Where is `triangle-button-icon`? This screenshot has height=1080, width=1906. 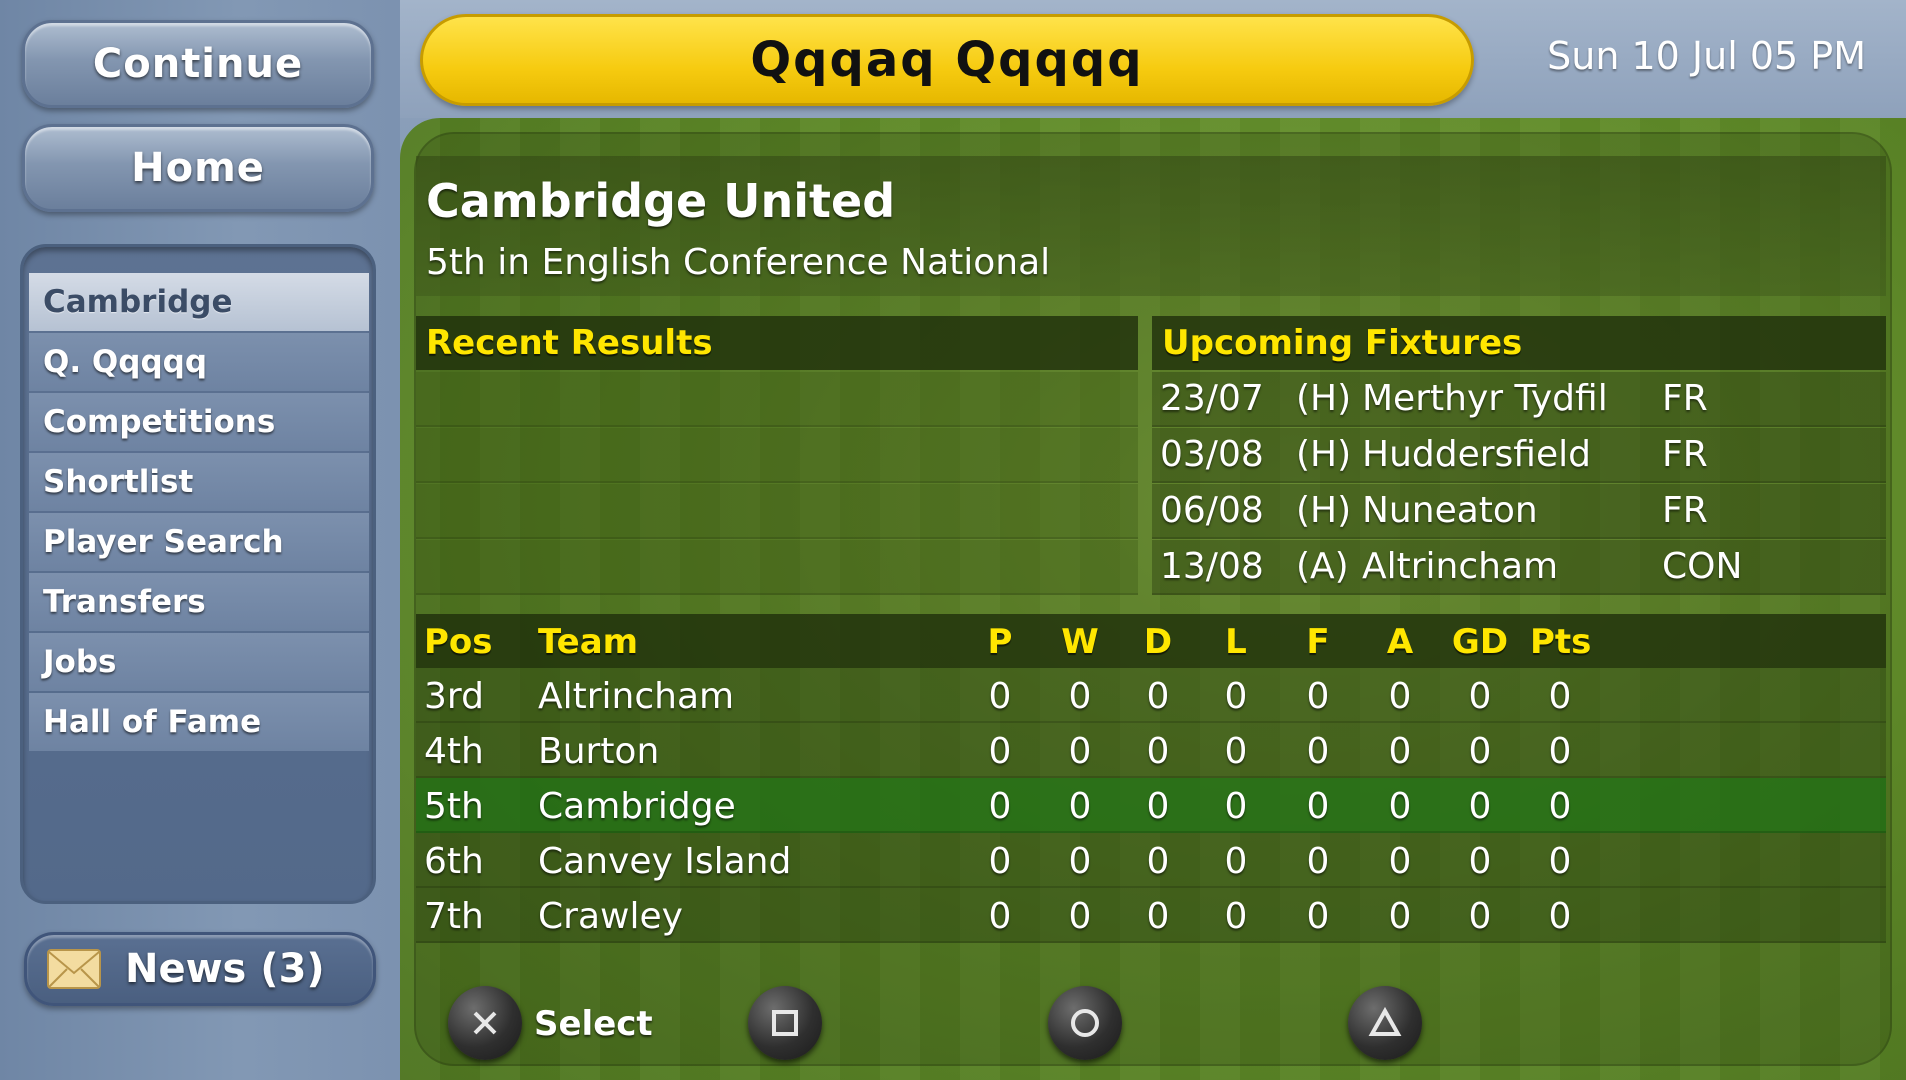
triangle-button-icon is located at coordinates (1385, 1023).